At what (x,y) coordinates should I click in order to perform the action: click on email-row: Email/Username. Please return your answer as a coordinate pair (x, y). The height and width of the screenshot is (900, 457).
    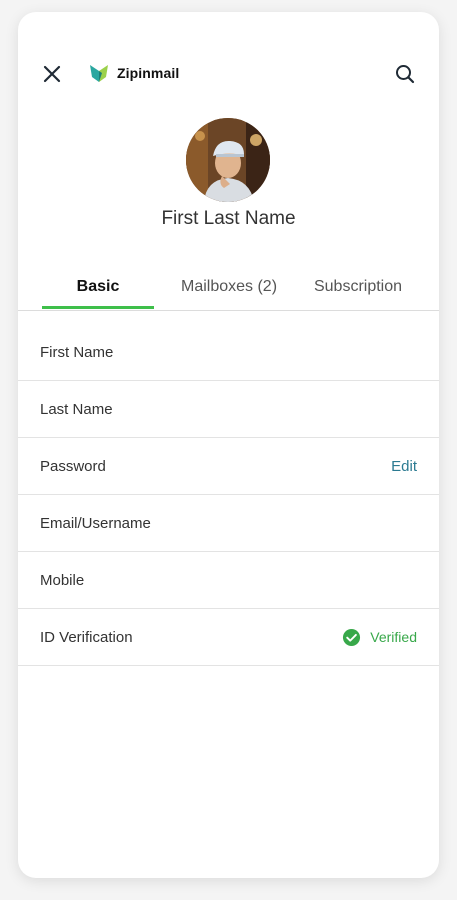
    Looking at the image, I should click on (228, 523).